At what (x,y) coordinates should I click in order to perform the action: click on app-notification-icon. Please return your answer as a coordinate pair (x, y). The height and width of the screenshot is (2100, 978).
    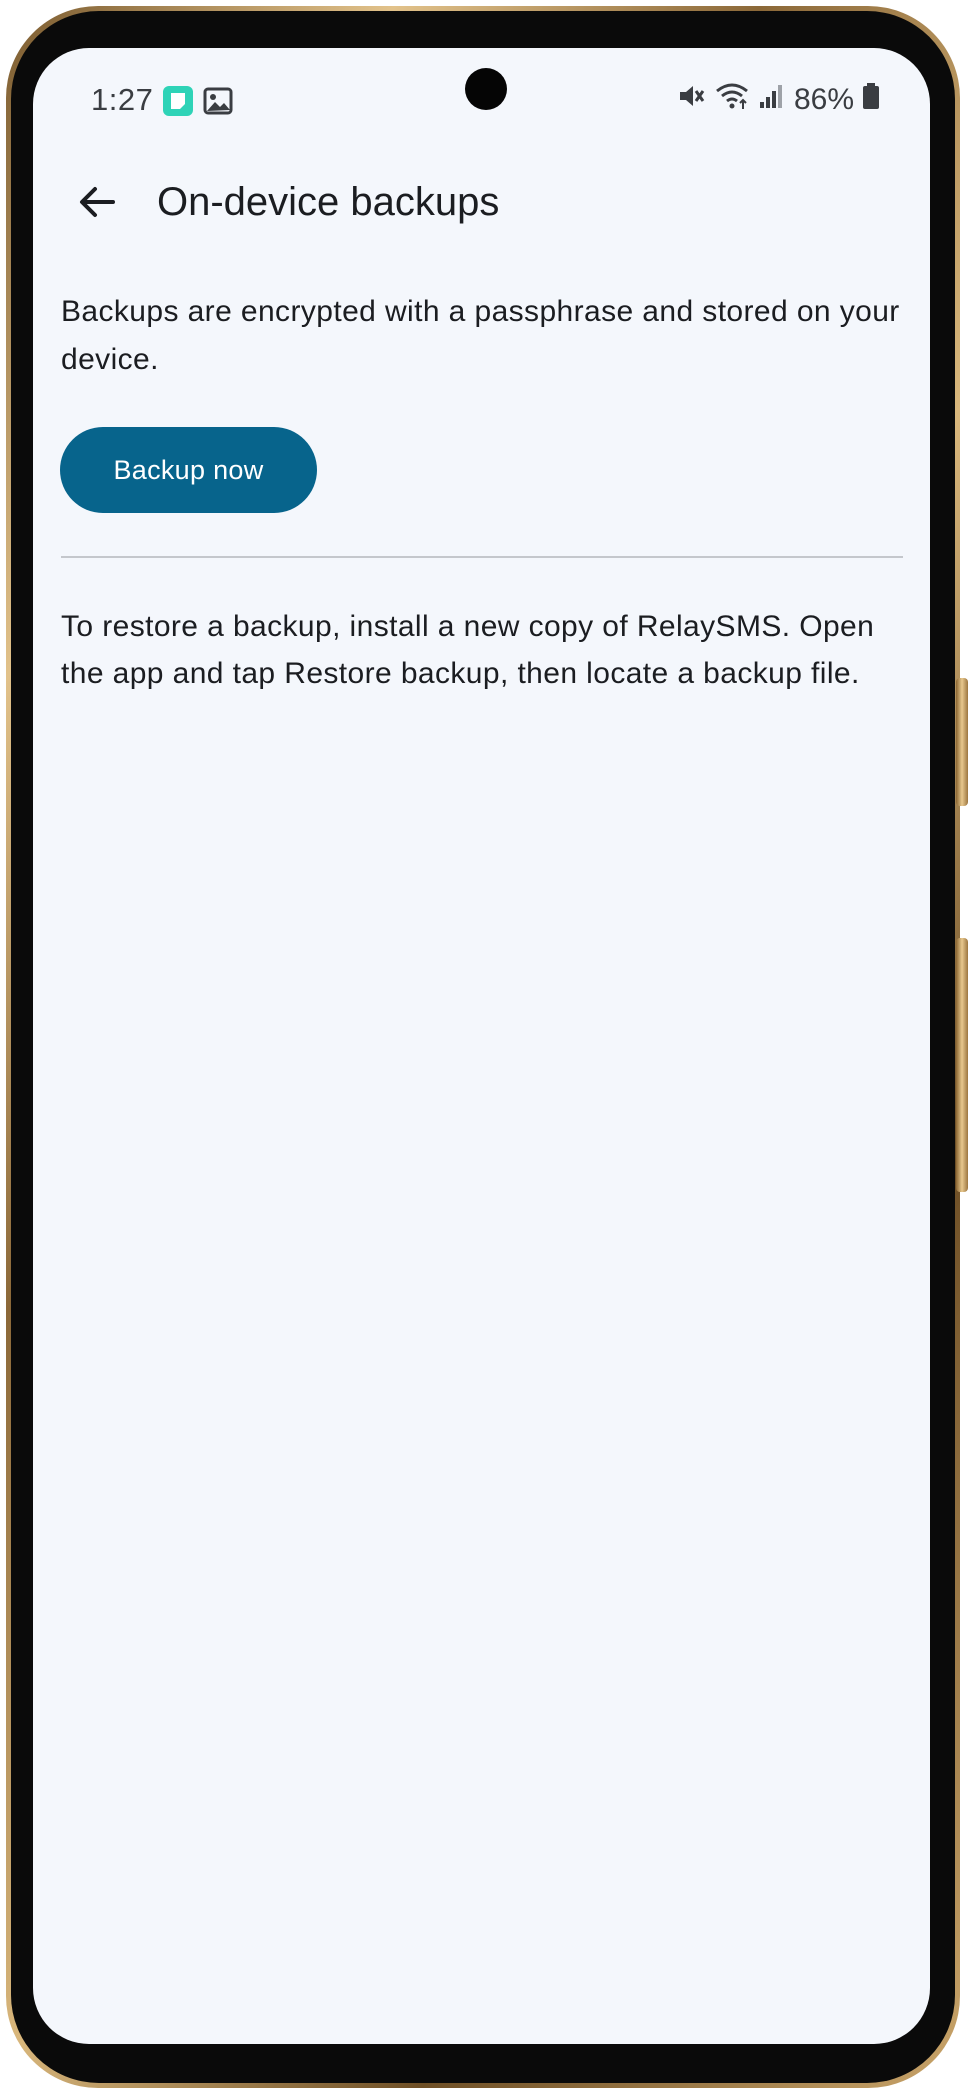
    Looking at the image, I should click on (178, 101).